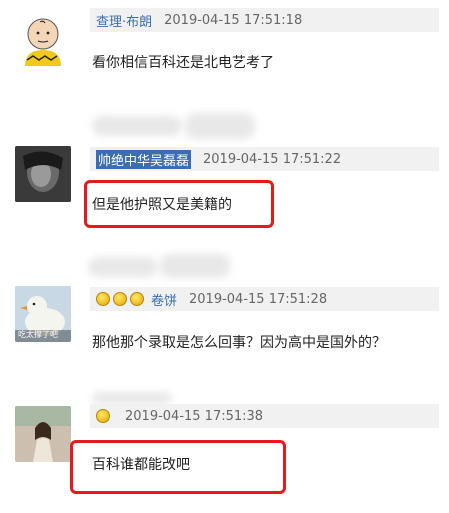 The height and width of the screenshot is (513, 449). I want to click on avatar-caption: 吃太撑了吧, so click(38, 334).